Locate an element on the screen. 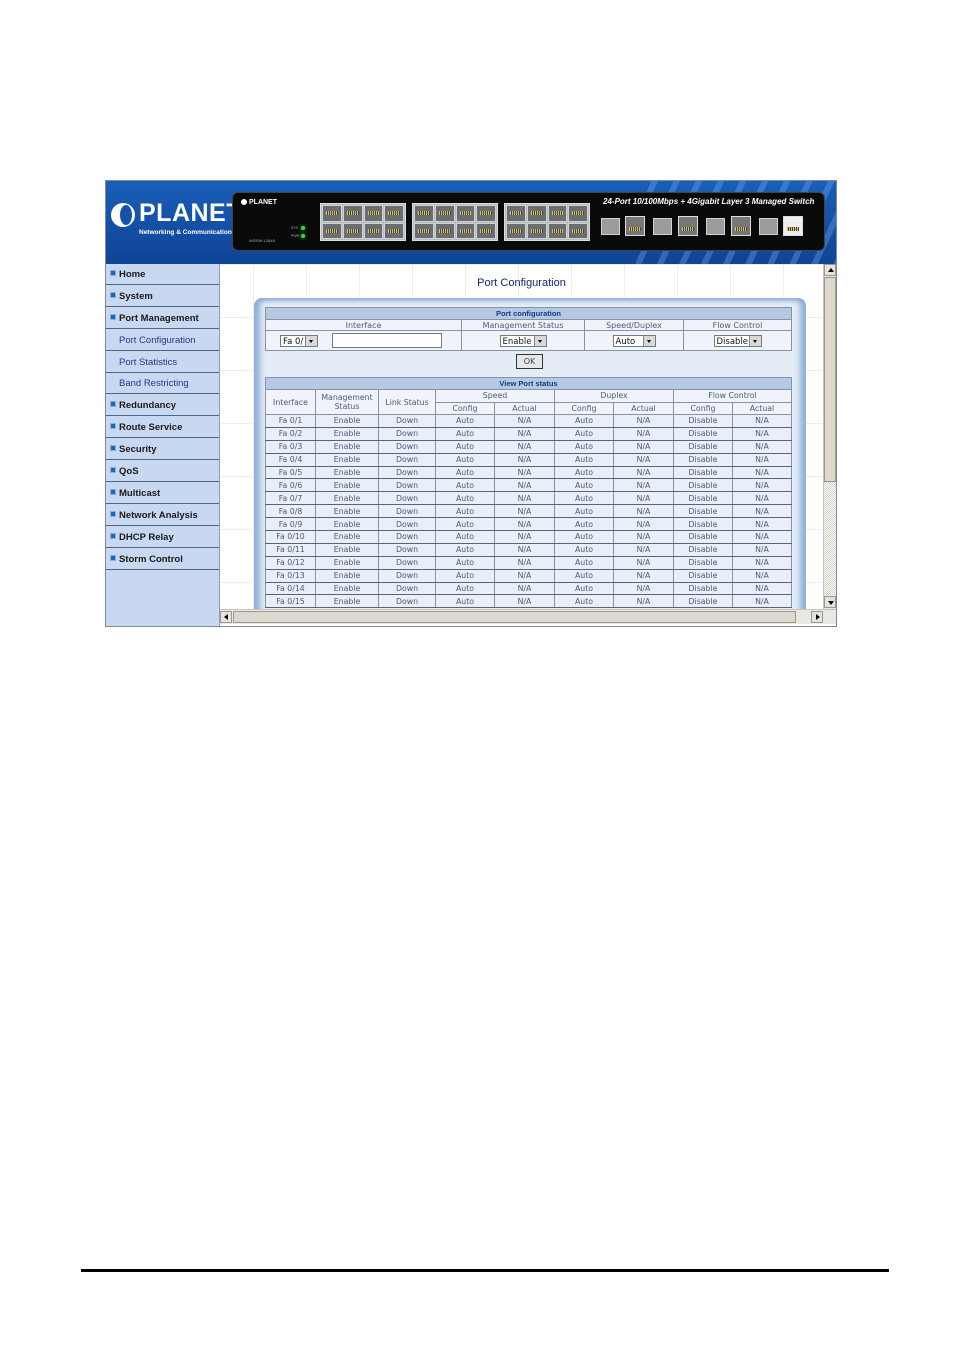 The image size is (954, 1350). sidebar-item-security: Security is located at coordinates (162, 449).